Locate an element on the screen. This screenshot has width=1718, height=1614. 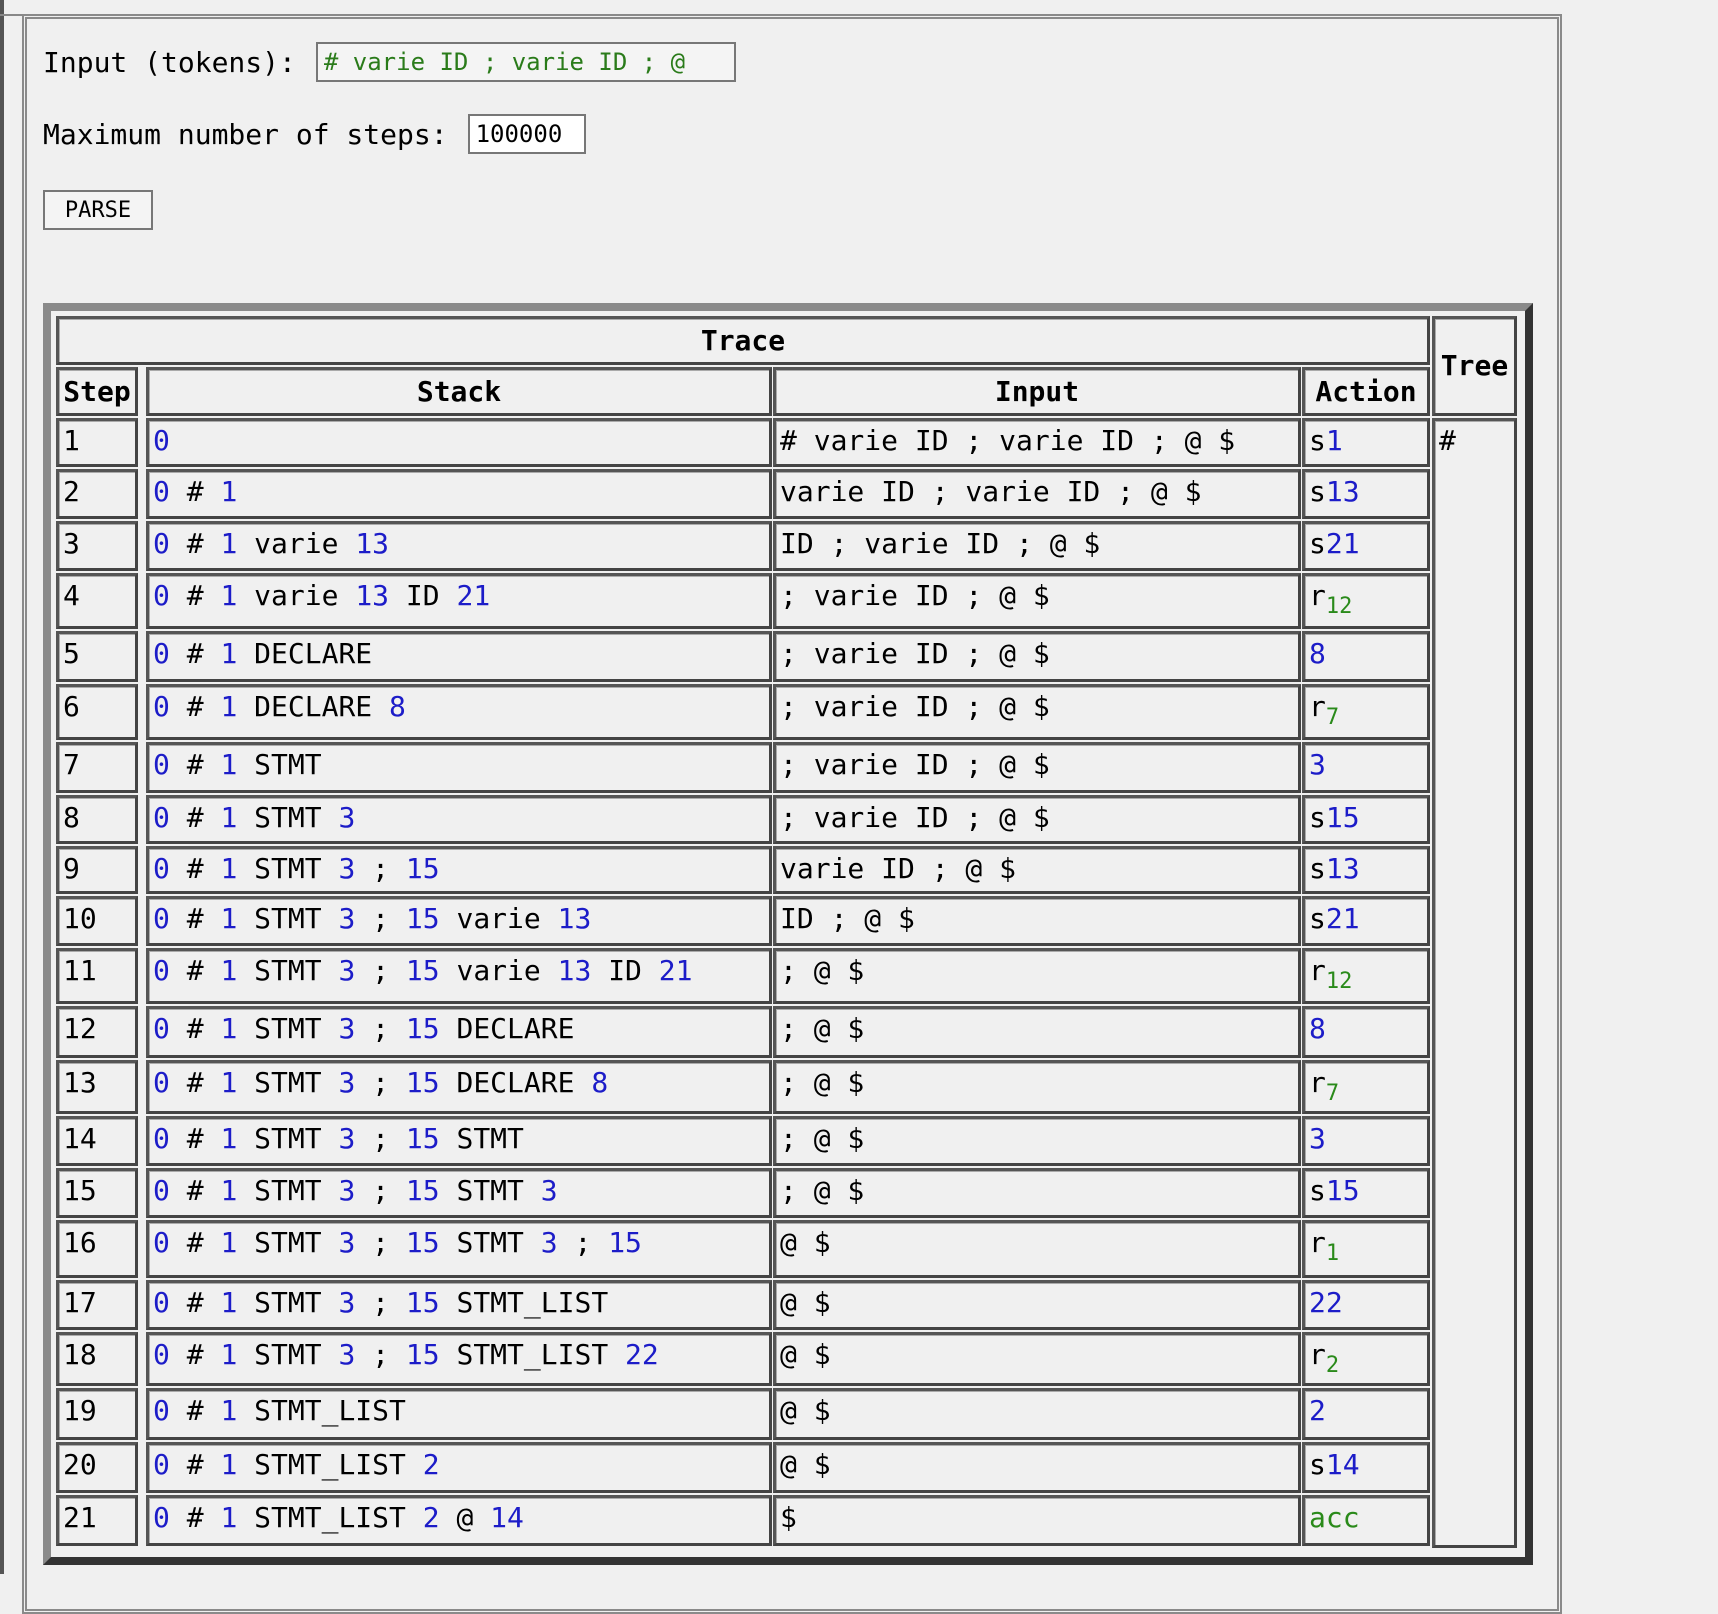
step-number: 19 is located at coordinates (80, 1410).